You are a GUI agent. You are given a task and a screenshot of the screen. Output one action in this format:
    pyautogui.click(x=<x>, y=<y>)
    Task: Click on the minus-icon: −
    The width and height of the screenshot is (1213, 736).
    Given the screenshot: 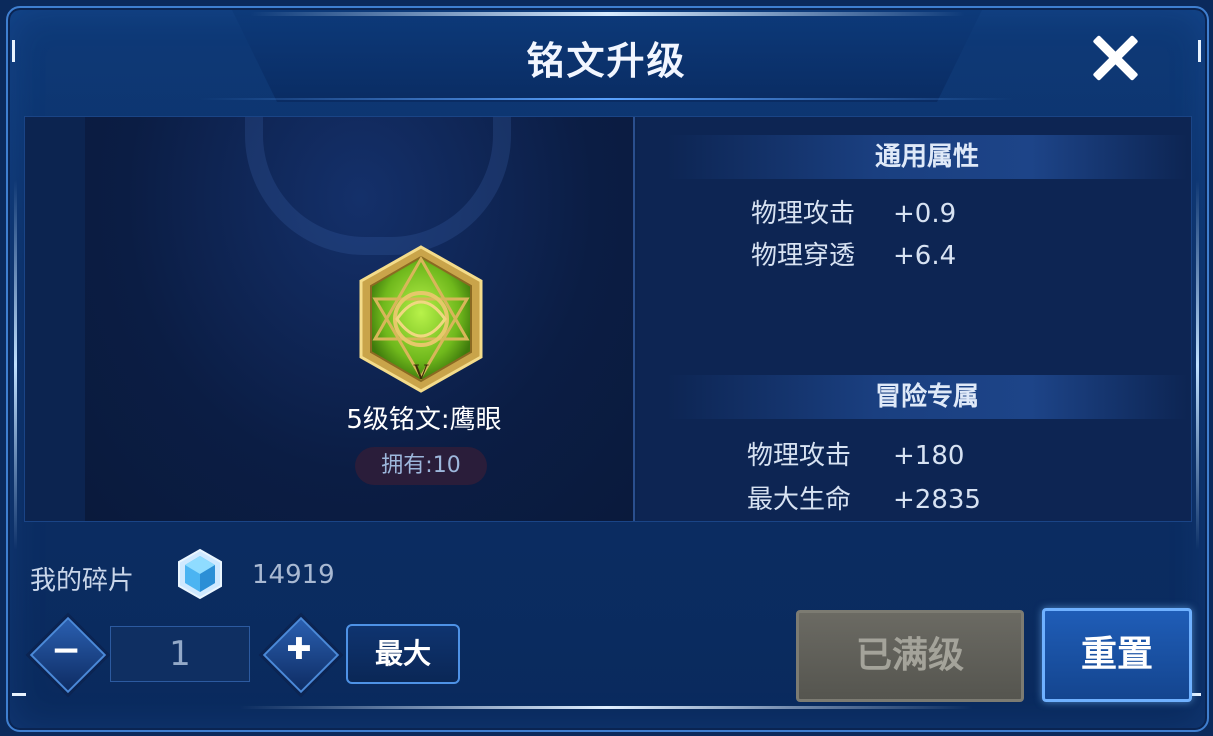 What is the action you would take?
    pyautogui.click(x=66, y=650)
    